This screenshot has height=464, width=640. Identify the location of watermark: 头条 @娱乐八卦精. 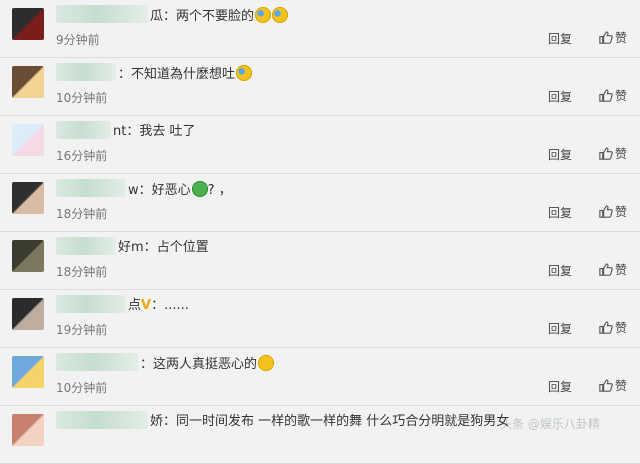
(550, 424).